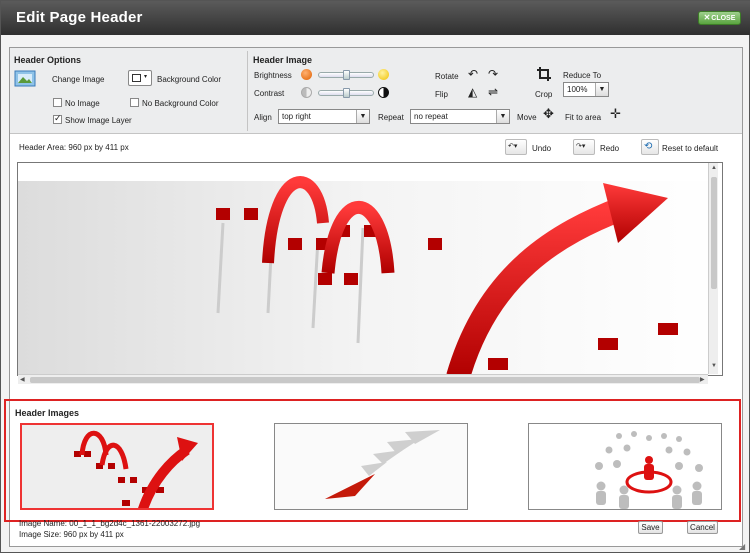  I want to click on brightness-slider, so click(346, 75).